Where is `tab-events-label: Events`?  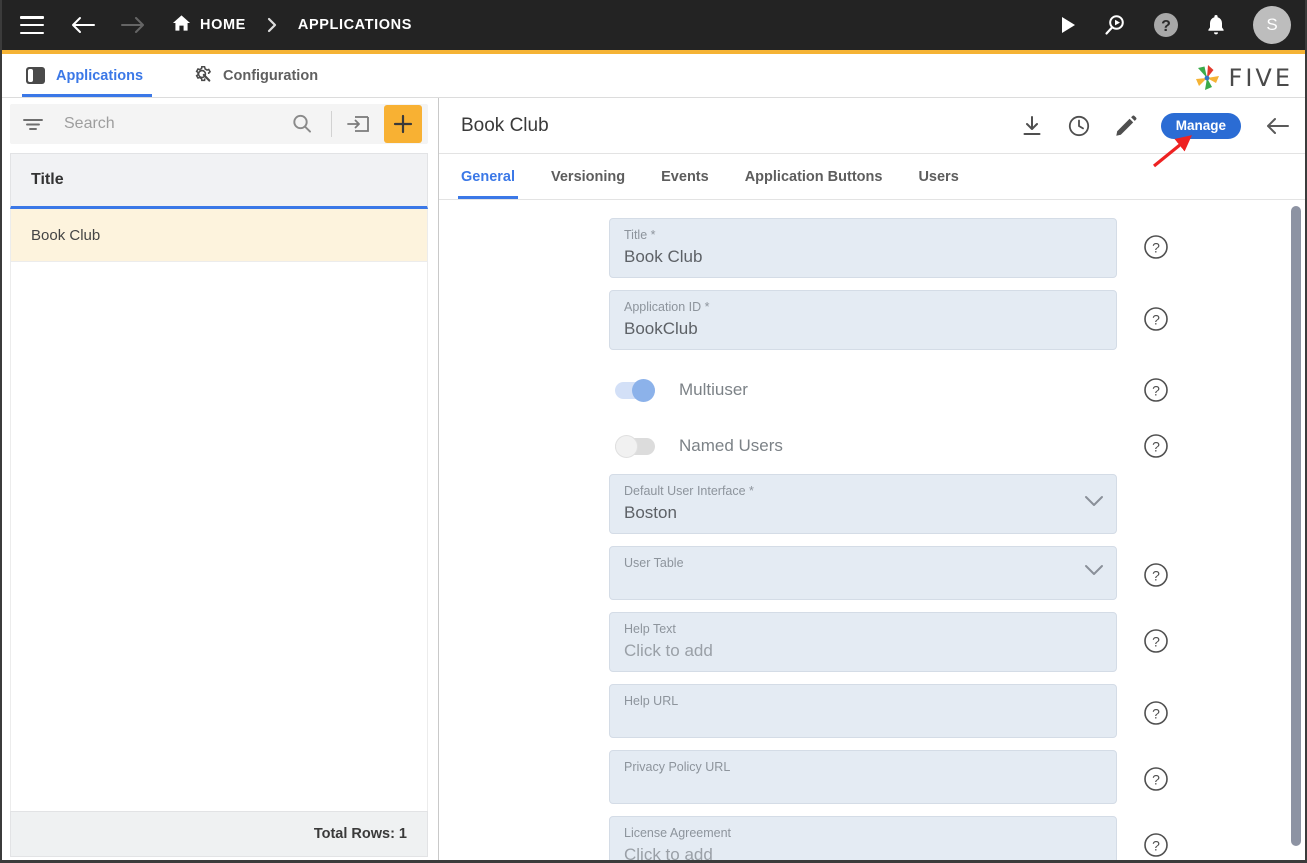
tab-events-label: Events is located at coordinates (685, 176).